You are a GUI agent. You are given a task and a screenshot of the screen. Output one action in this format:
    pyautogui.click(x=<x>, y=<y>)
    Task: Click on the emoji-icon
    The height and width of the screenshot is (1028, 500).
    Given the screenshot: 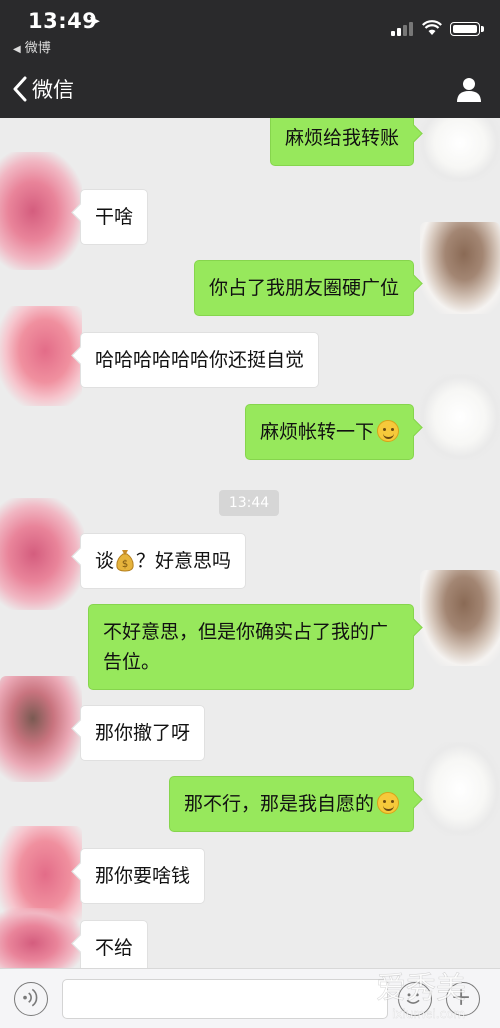 What is the action you would take?
    pyautogui.click(x=413, y=998)
    